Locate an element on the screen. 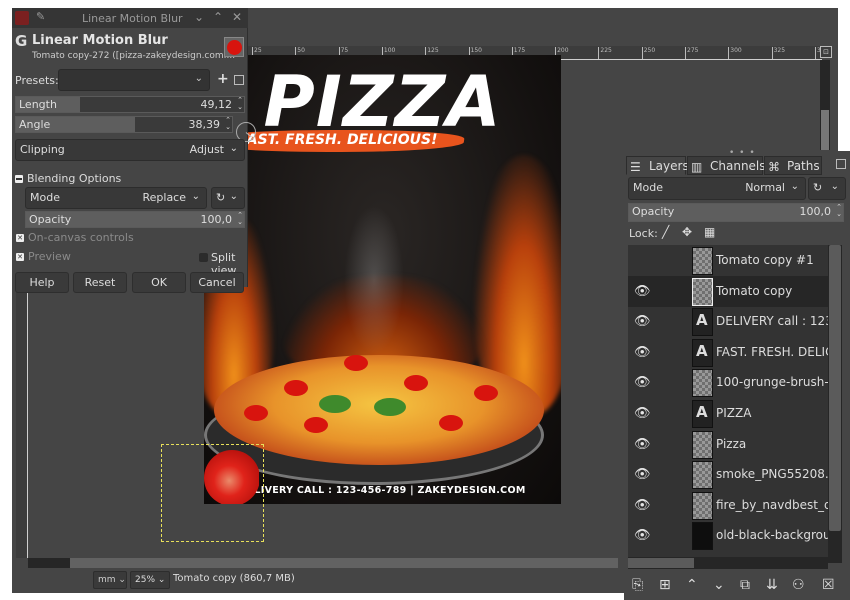 This screenshot has width=850, height=600. poster-tagline: FAST. FRESH. DELICIOUS! is located at coordinates (338, 140).